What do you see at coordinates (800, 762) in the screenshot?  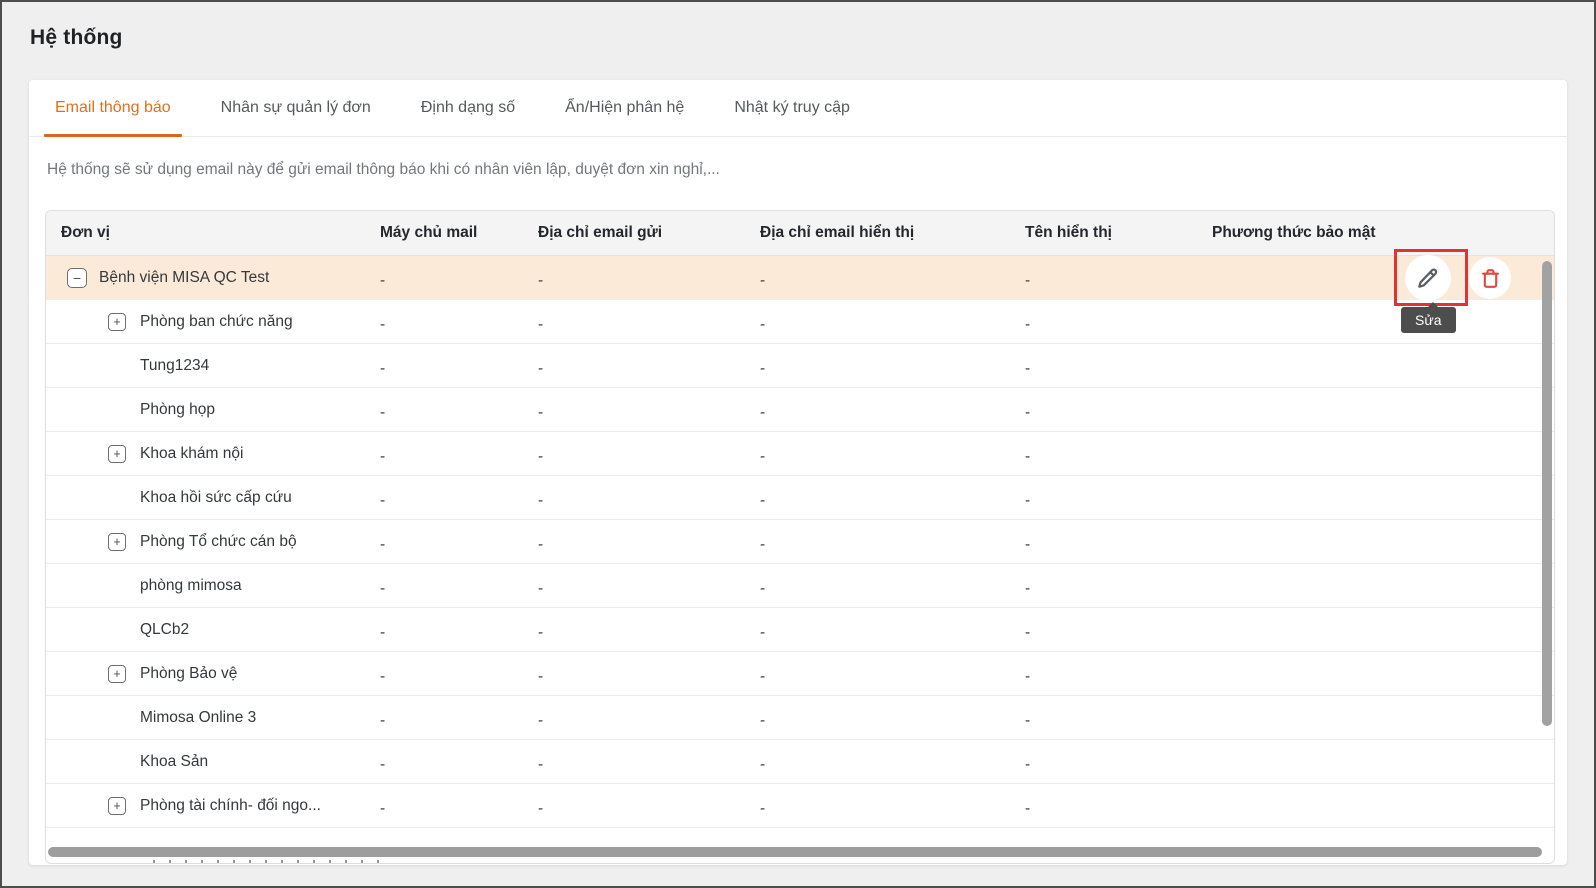 I see `table-row: + Khoa Sản - - - -` at bounding box center [800, 762].